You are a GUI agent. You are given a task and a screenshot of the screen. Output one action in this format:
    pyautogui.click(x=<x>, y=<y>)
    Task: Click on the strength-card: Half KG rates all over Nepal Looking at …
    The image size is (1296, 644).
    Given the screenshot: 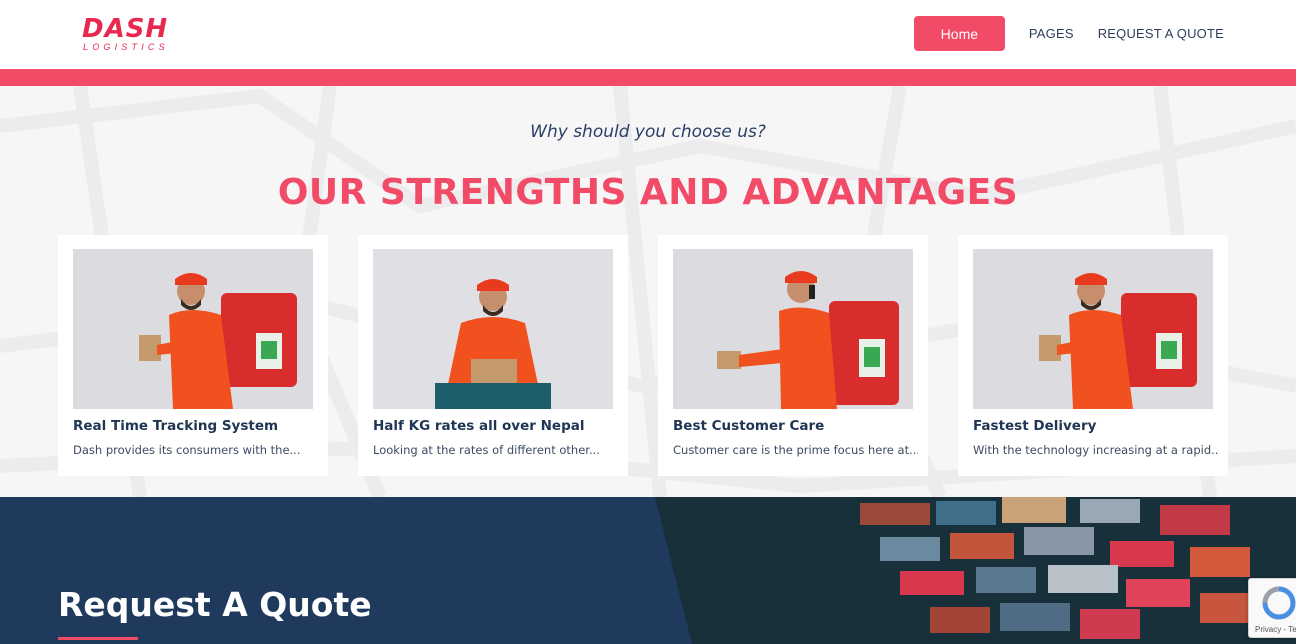 What is the action you would take?
    pyautogui.click(x=493, y=355)
    